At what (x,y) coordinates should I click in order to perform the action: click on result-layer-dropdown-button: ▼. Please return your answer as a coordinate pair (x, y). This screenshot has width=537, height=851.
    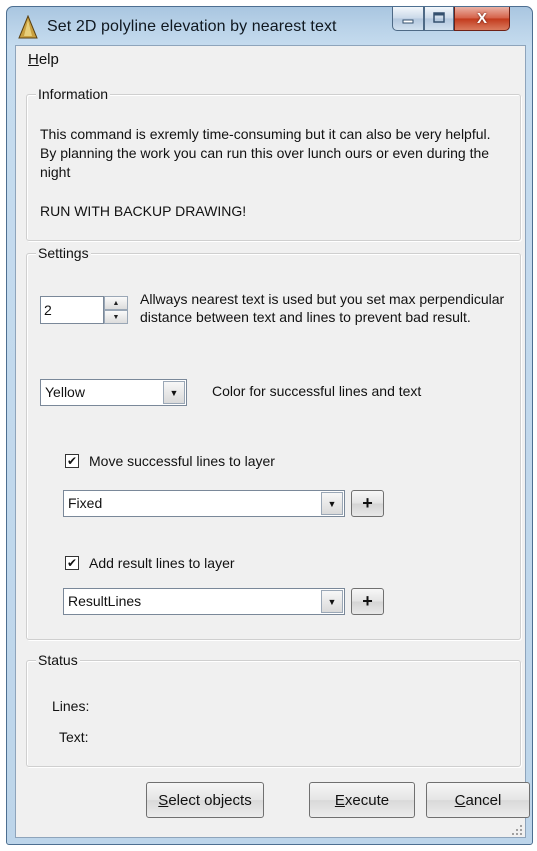
    Looking at the image, I should click on (332, 601).